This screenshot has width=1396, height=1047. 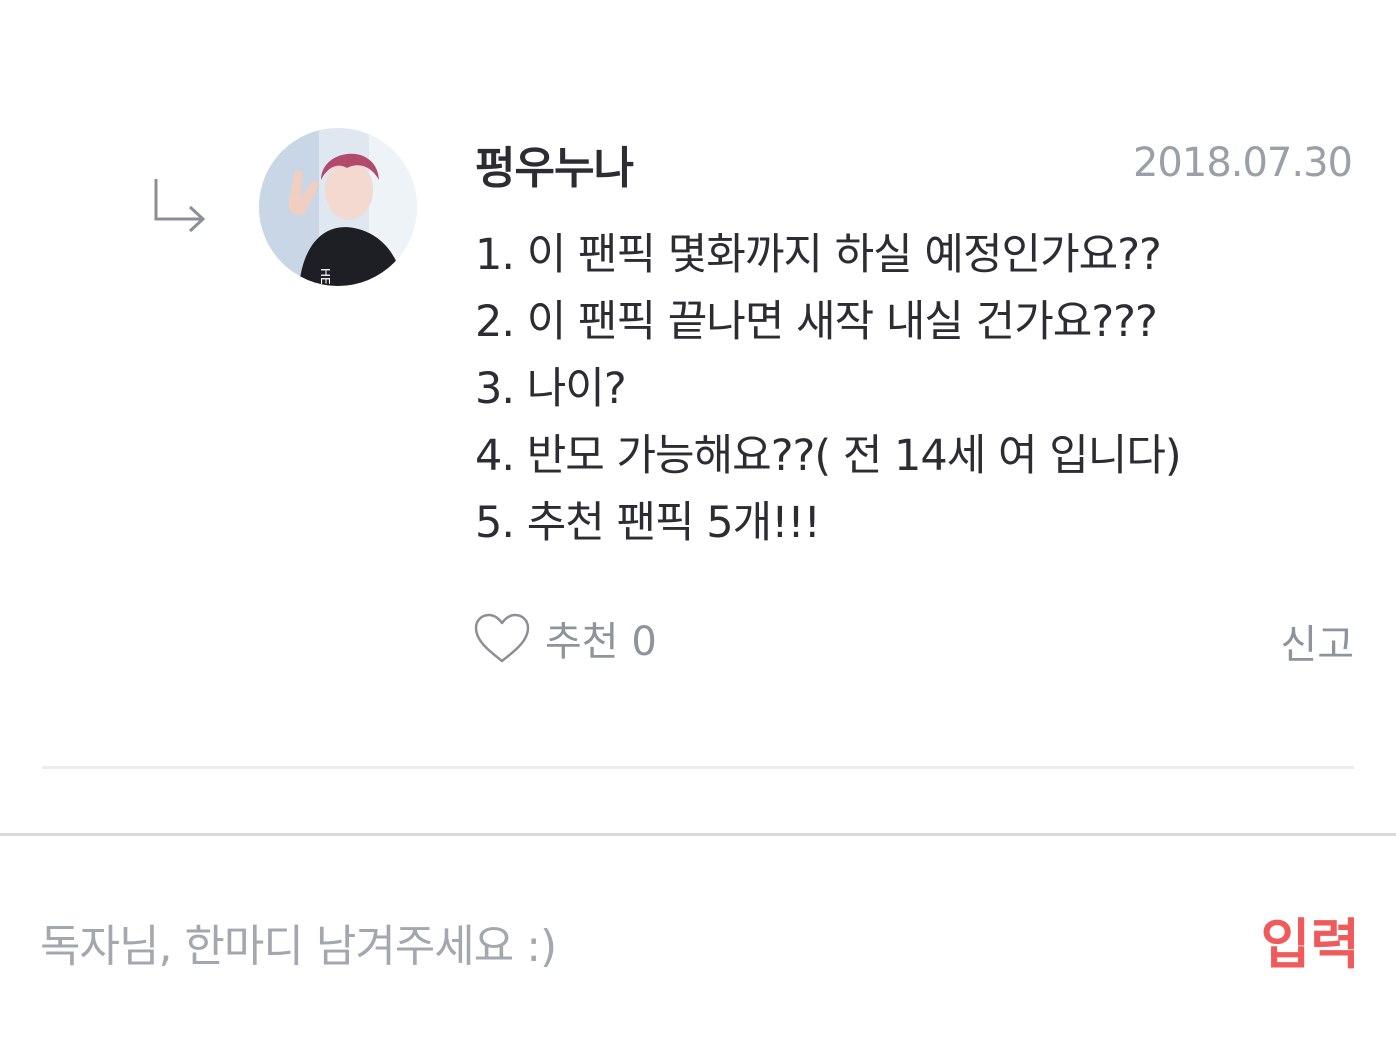 I want to click on comment-line: 4. 반모 가능해요??( 전 14세 여 입니다), so click(x=828, y=456).